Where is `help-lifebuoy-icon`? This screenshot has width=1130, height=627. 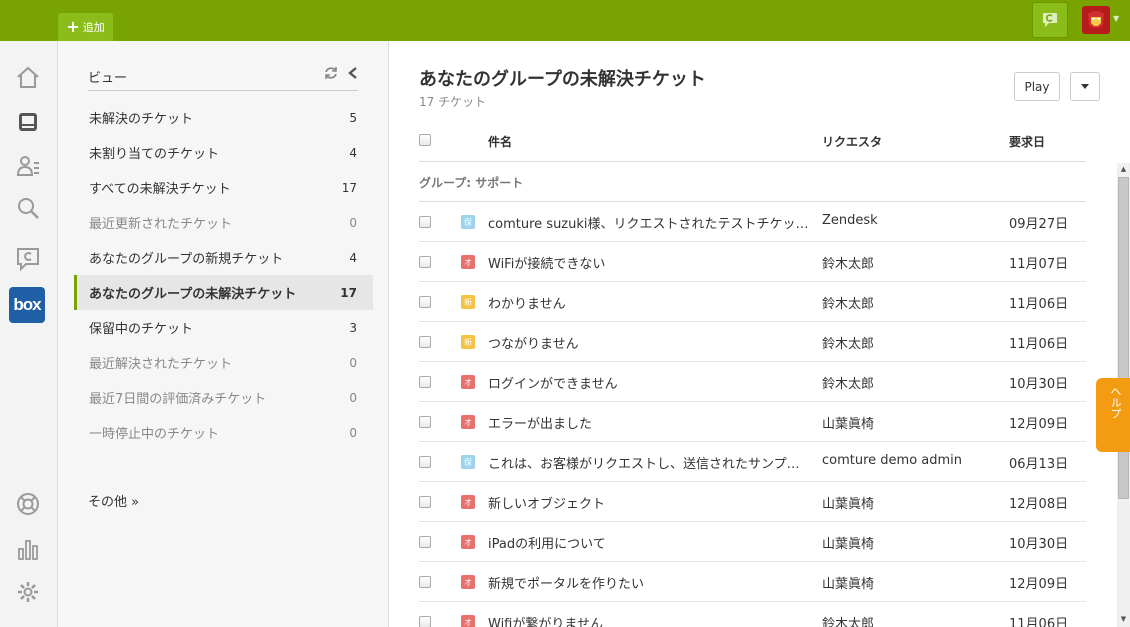
help-lifebuoy-icon is located at coordinates (28, 504).